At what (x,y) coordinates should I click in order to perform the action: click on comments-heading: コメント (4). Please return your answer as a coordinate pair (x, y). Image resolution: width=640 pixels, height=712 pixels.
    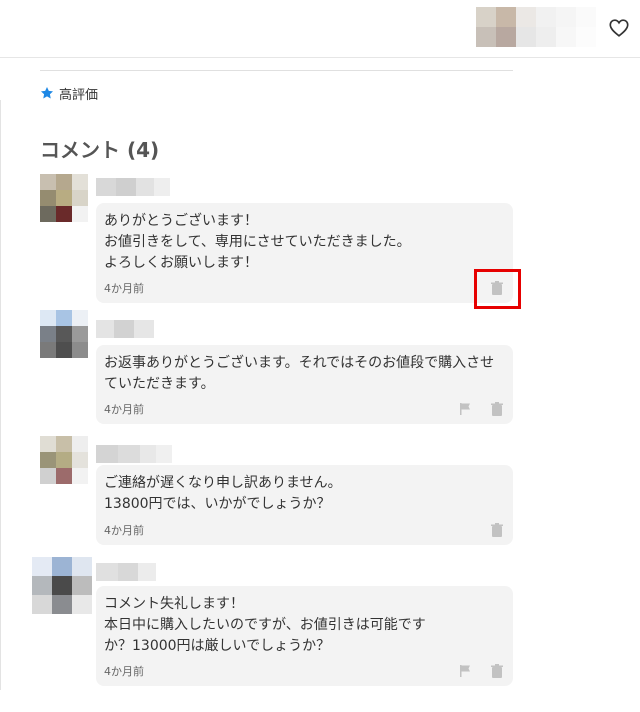
    Looking at the image, I should click on (100, 150).